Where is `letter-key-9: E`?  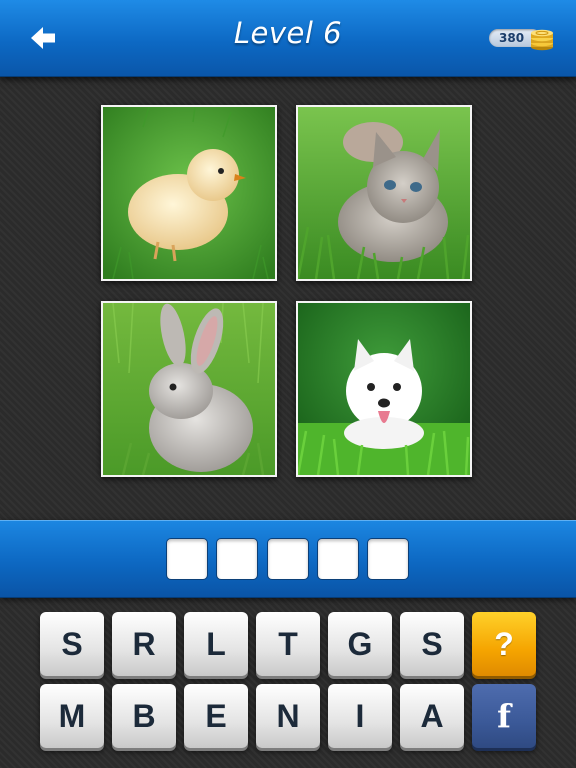
letter-key-9: E is located at coordinates (216, 716).